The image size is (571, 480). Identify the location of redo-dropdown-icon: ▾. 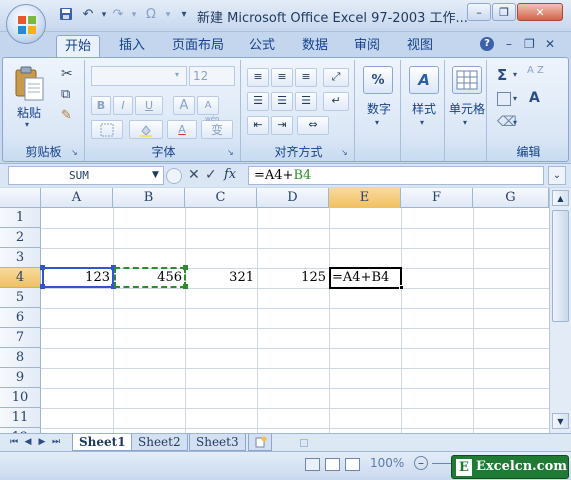
(134, 15).